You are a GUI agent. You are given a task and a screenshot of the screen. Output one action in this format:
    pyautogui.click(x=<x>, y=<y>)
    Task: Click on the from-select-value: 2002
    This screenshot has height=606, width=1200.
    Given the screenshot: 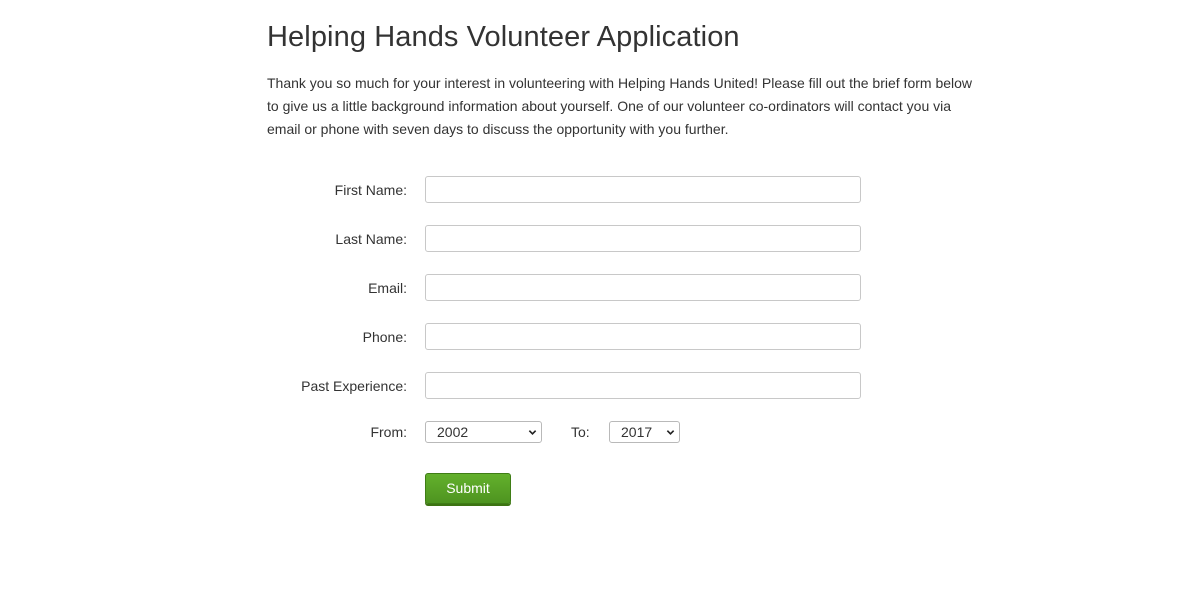 What is the action you would take?
    pyautogui.click(x=453, y=432)
    